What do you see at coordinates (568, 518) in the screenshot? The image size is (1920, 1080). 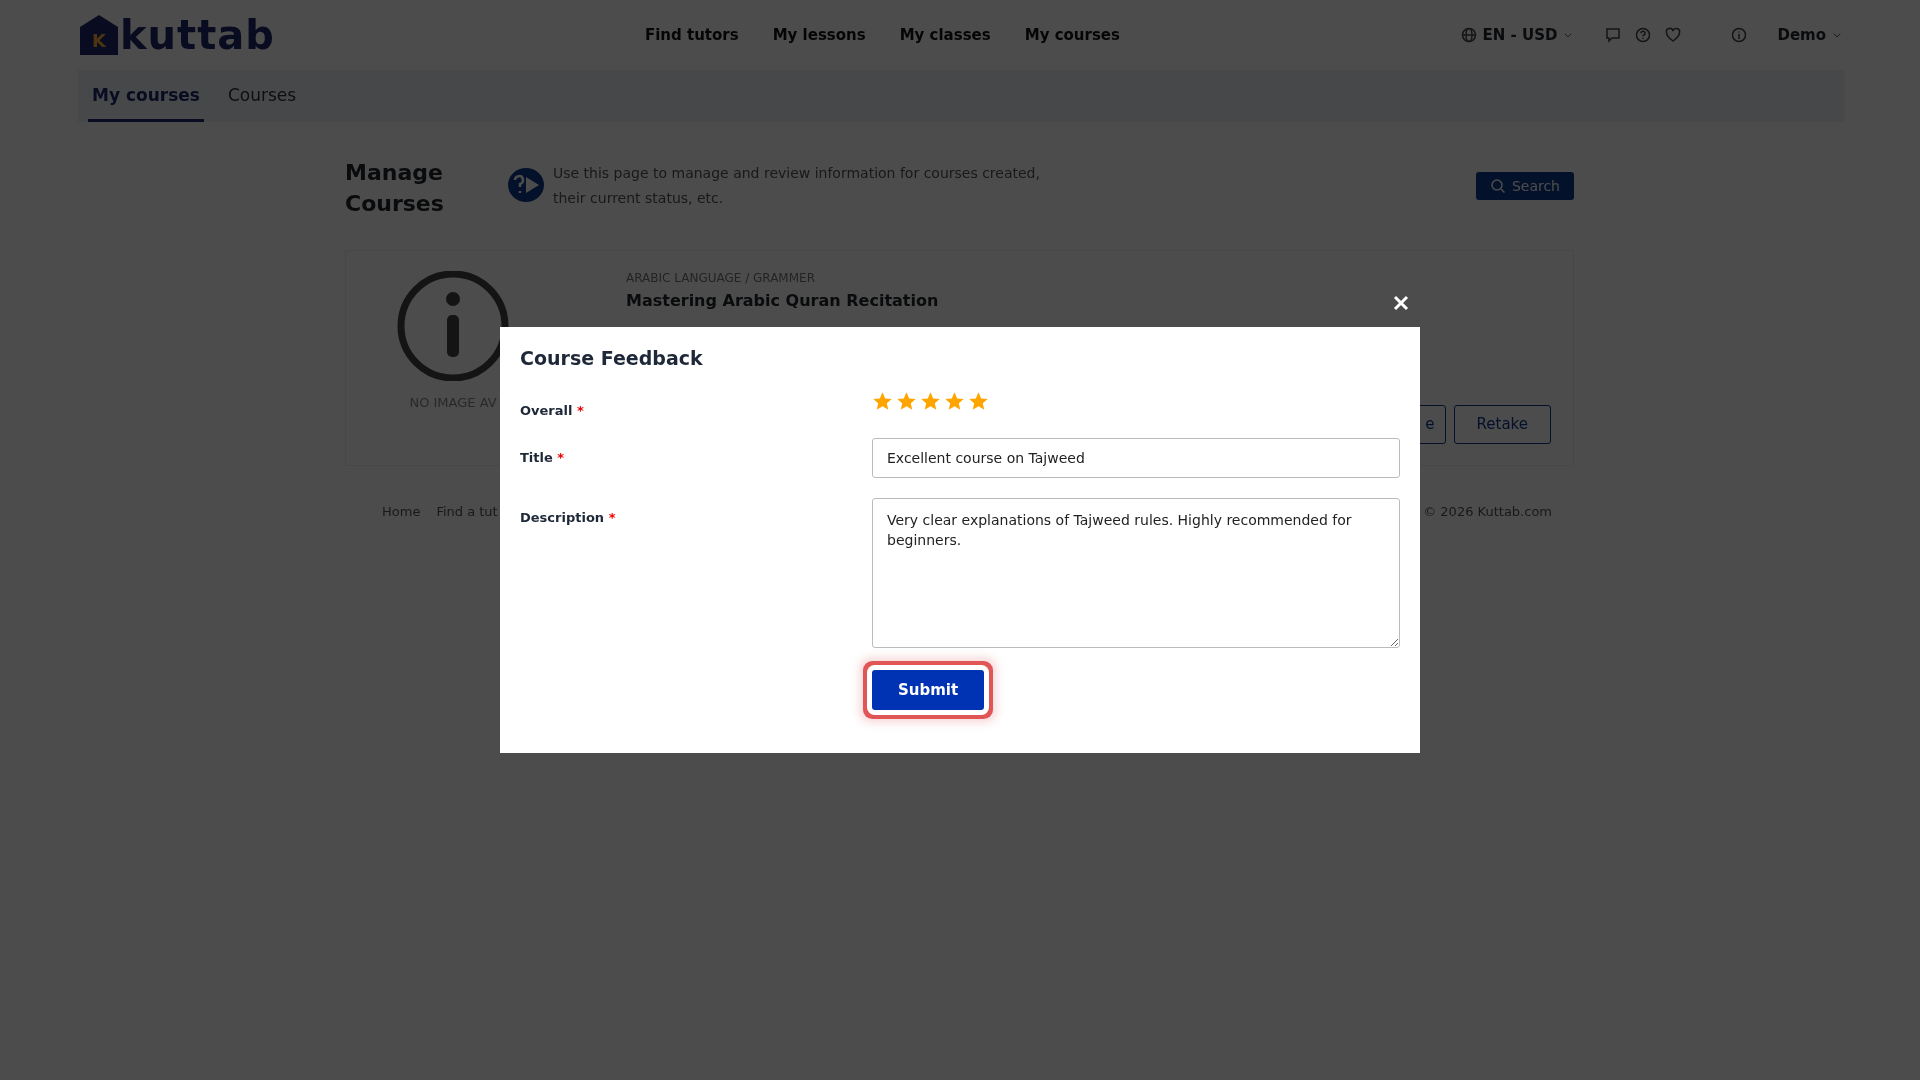 I see `description-label: Description *` at bounding box center [568, 518].